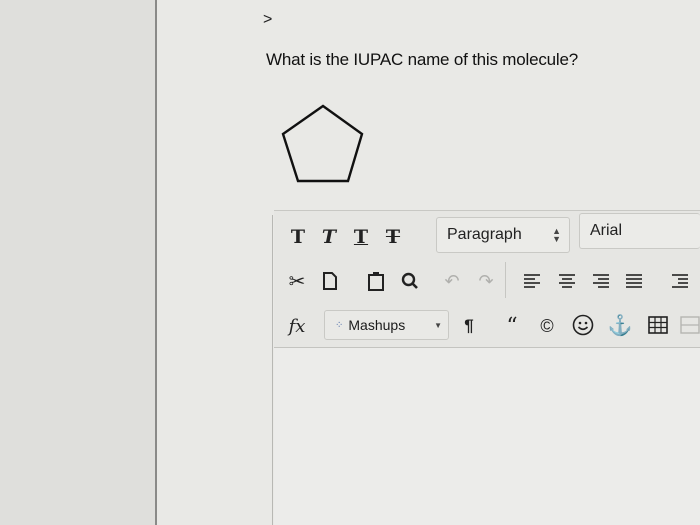 The height and width of the screenshot is (525, 700). What do you see at coordinates (547, 326) in the screenshot?
I see `copyright-icon: ©` at bounding box center [547, 326].